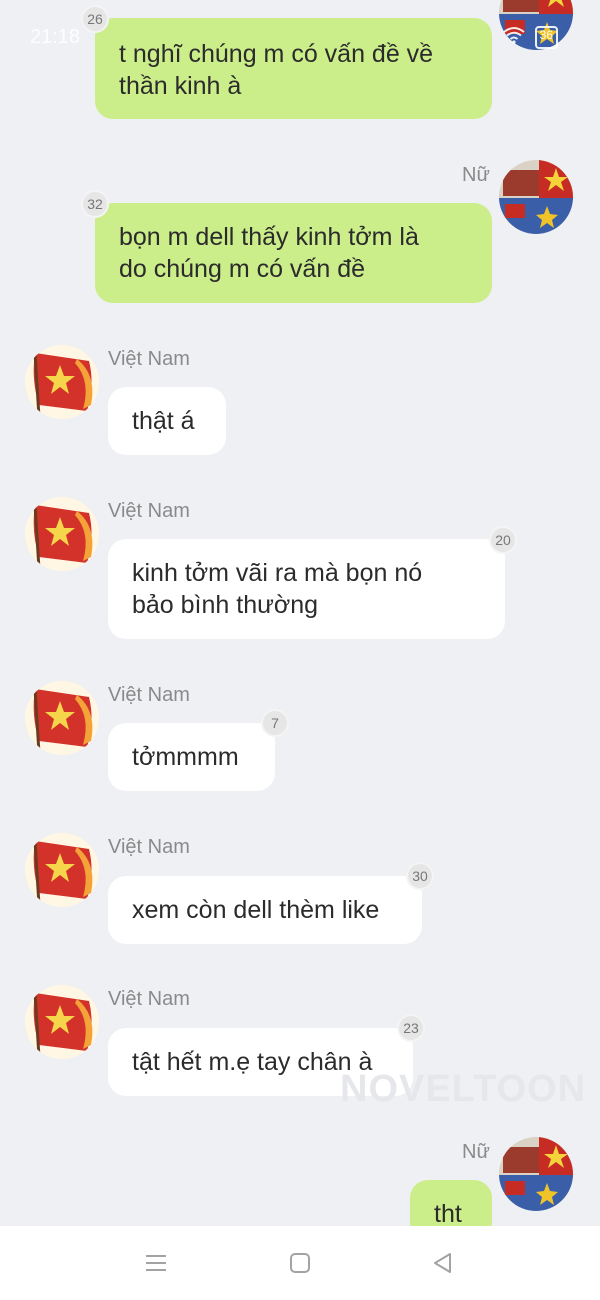 This screenshot has height=1300, width=600. What do you see at coordinates (55, 37) in the screenshot?
I see `status-time: 21:18` at bounding box center [55, 37].